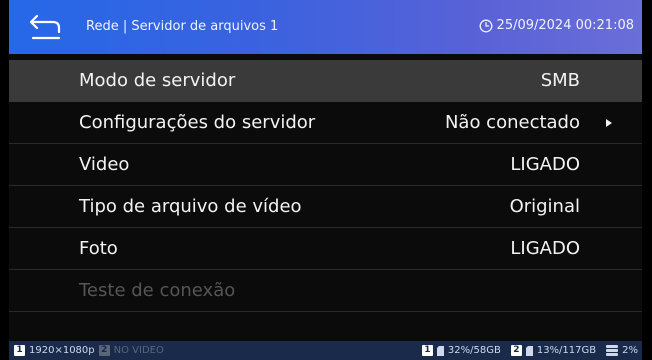  I want to click on back-arrow-icon, so click(45, 27).